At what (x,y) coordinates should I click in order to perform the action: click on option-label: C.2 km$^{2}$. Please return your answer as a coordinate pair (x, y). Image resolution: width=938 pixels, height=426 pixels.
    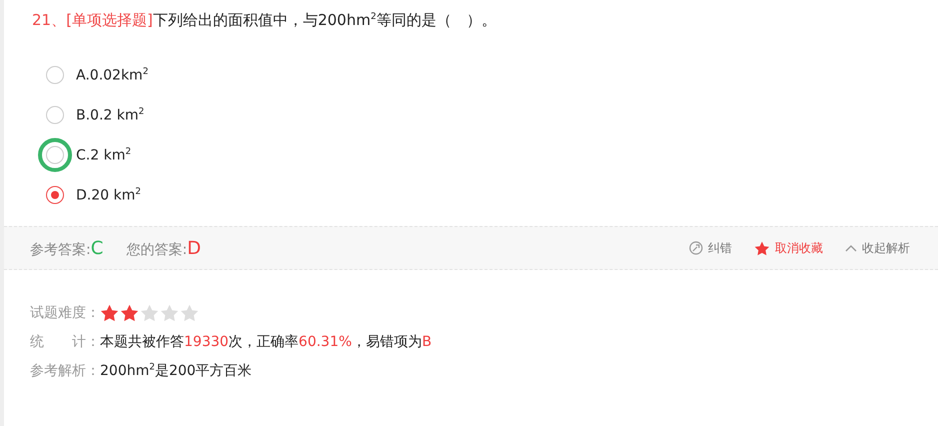
    Looking at the image, I should click on (104, 155).